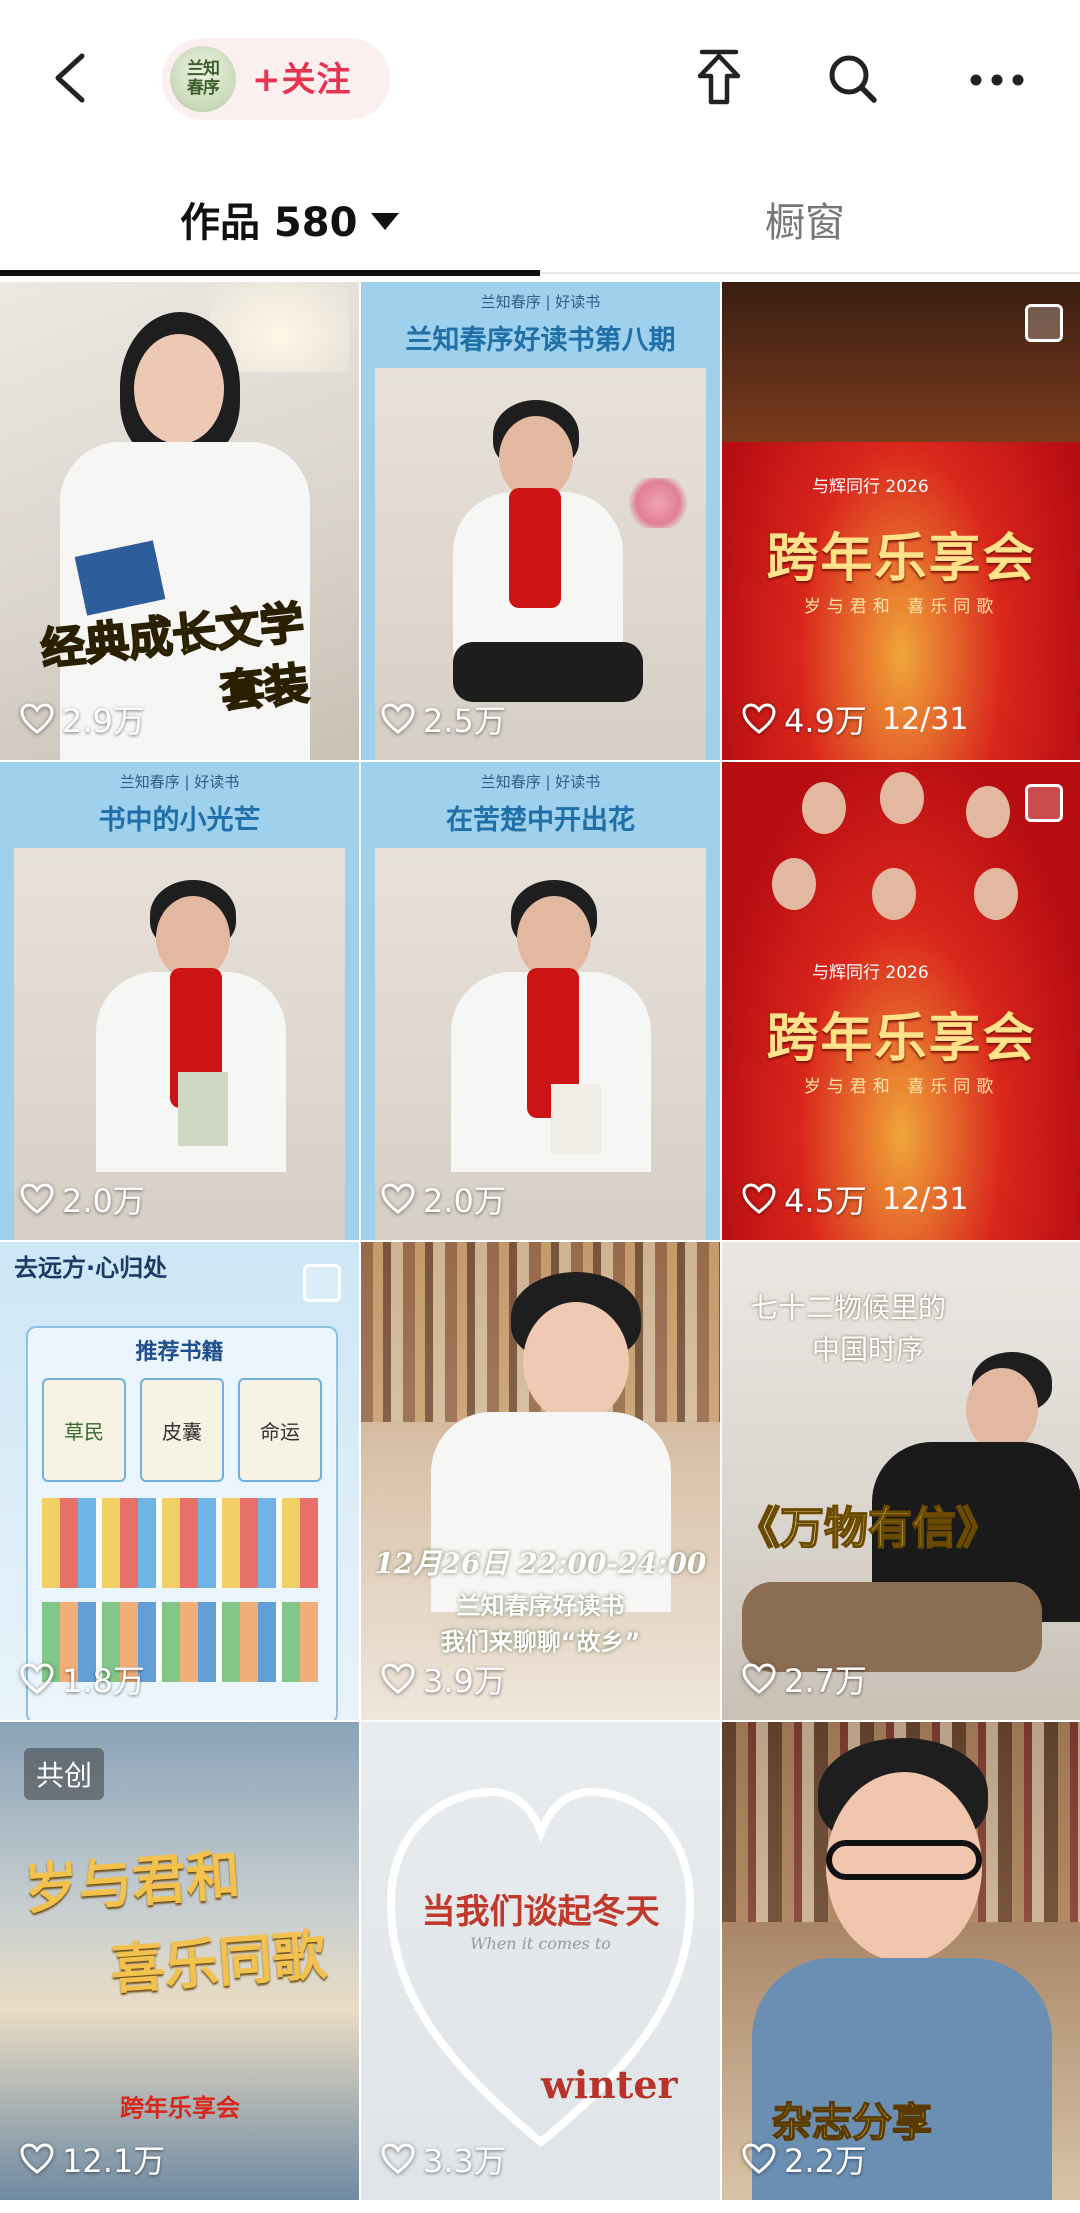 The image size is (1080, 2213). Describe the element at coordinates (540, 1967) in the screenshot. I see `heart-outline-icon` at that location.